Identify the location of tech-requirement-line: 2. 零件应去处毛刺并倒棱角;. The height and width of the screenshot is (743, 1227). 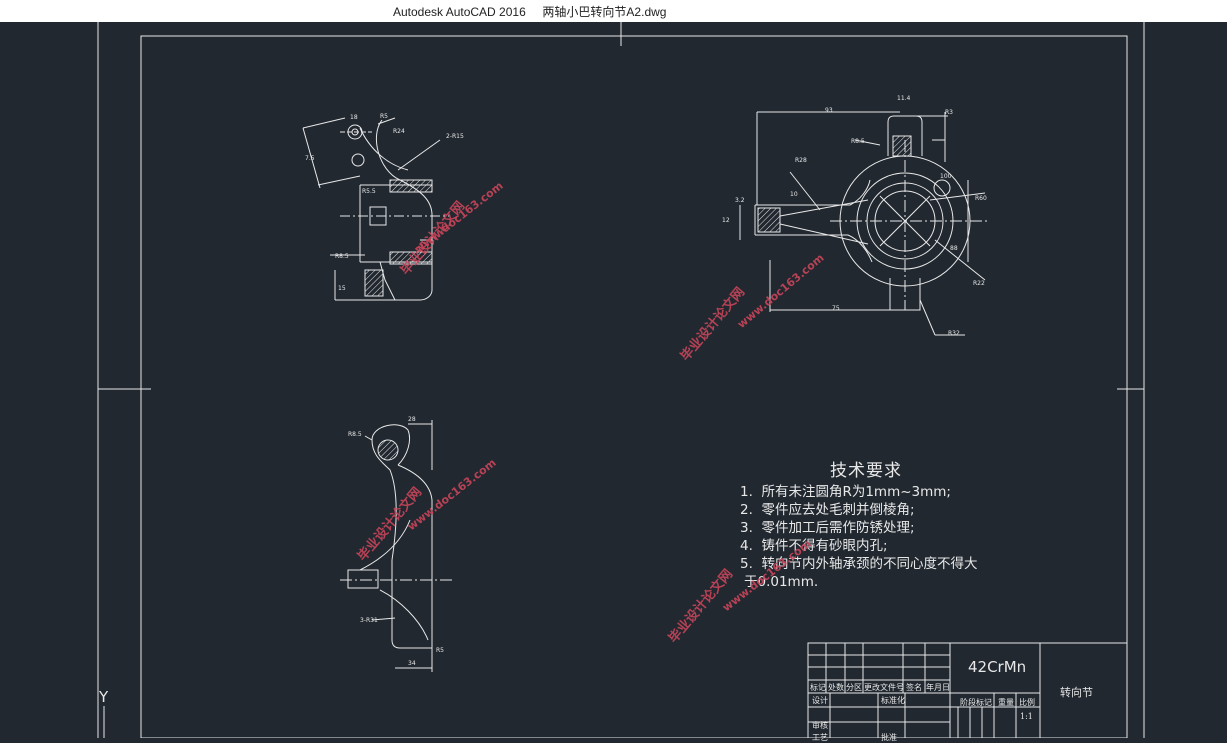
(827, 510).